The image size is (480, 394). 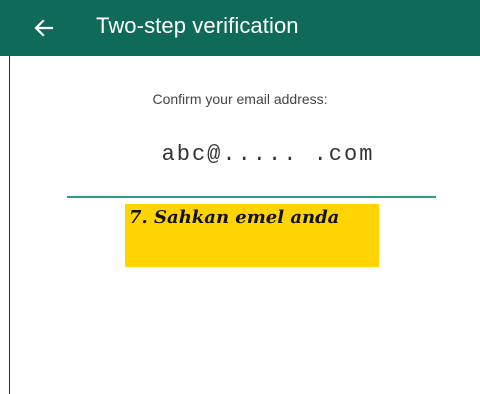 I want to click on back-button, so click(x=44, y=28).